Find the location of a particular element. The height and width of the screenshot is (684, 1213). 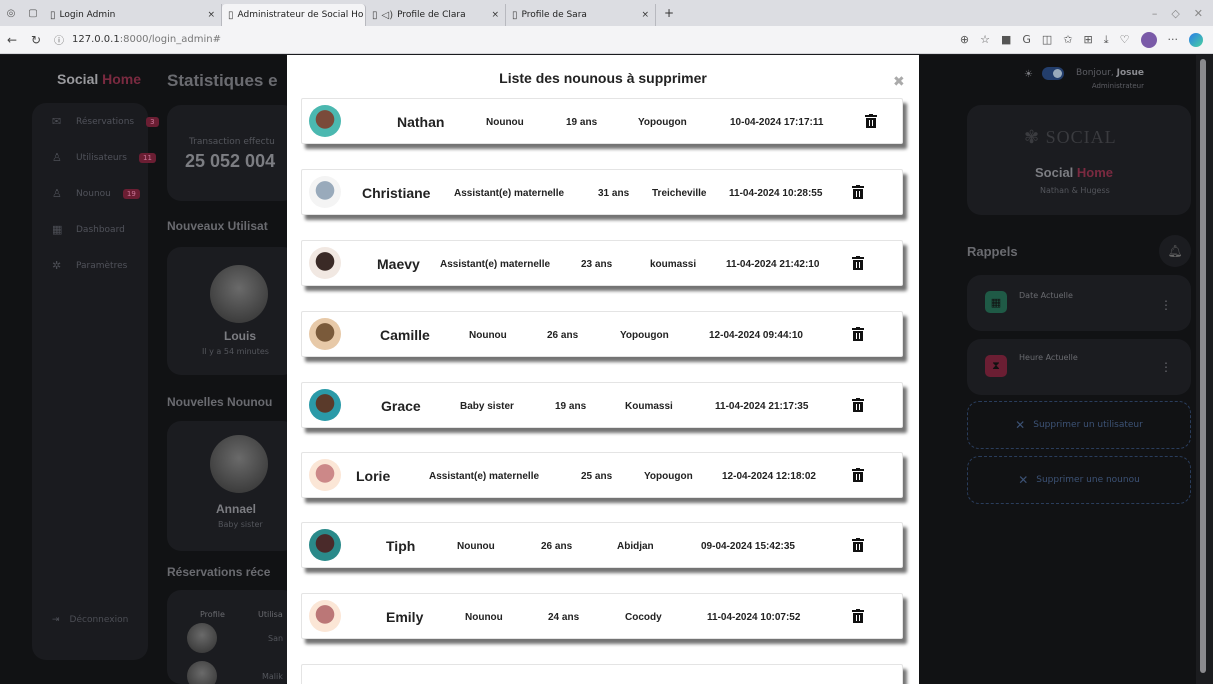

page-scrollbar is located at coordinates (1204, 369).